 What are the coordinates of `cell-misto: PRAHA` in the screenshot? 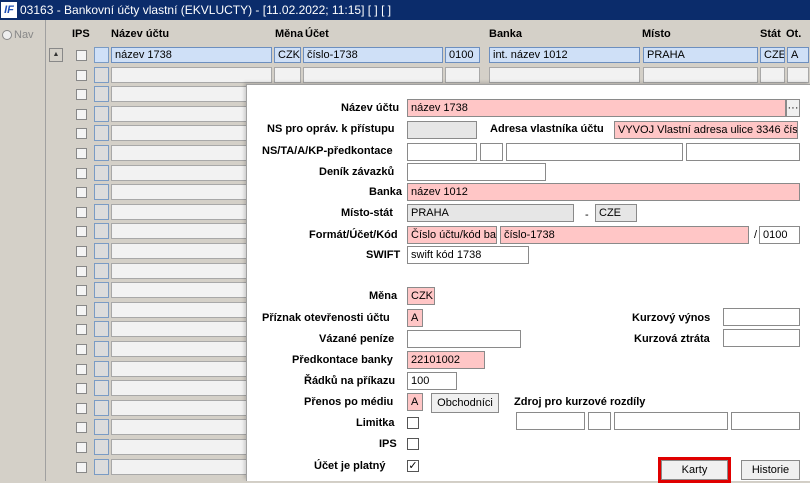 It's located at (700, 55).